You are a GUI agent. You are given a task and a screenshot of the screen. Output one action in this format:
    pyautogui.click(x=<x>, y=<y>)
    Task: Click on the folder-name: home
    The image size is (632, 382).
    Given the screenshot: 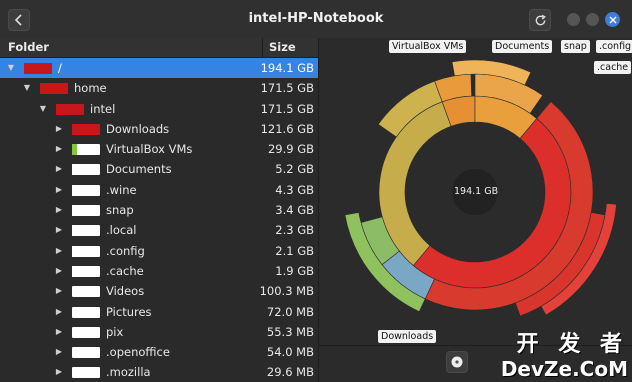 What is the action you would take?
    pyautogui.click(x=90, y=88)
    